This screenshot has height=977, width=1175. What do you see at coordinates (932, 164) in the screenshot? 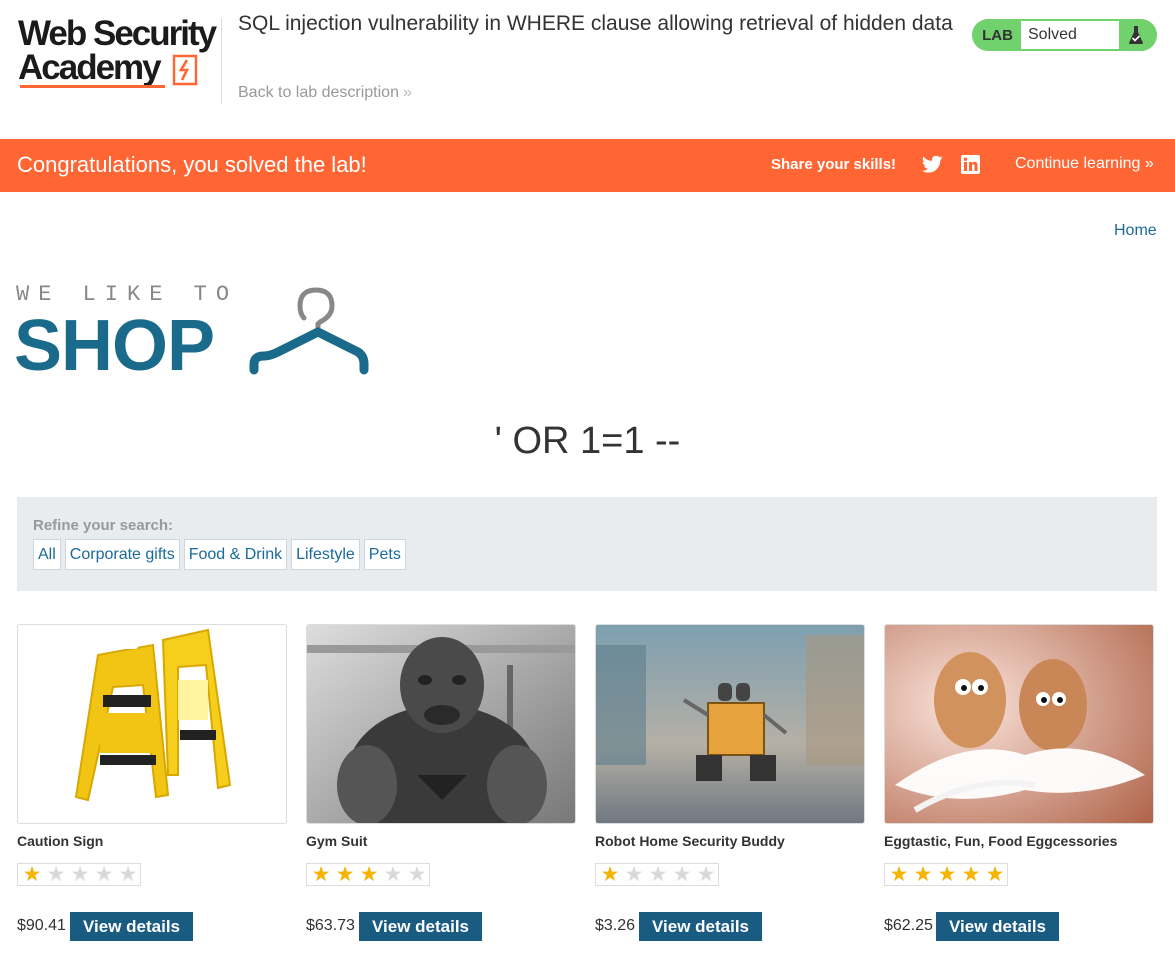
I see `twitter-icon` at bounding box center [932, 164].